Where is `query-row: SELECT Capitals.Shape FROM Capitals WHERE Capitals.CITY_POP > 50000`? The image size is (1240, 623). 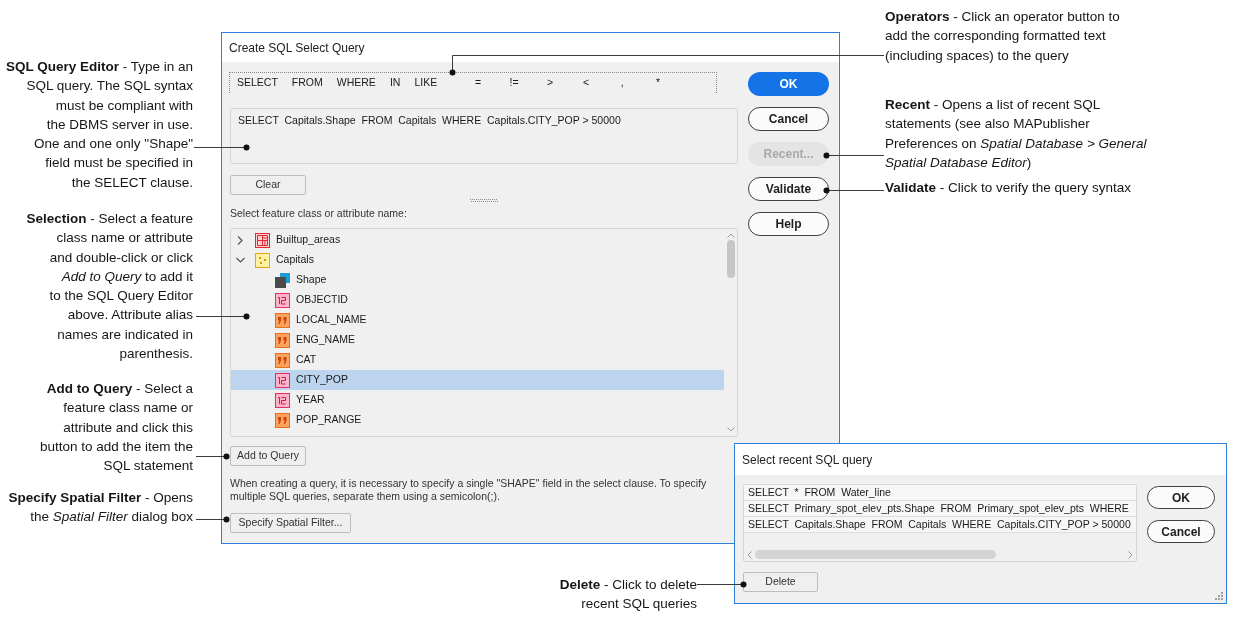 query-row: SELECT Capitals.Shape FROM Capitals WHERE Capitals.CITY_POP > 50000 is located at coordinates (940, 525).